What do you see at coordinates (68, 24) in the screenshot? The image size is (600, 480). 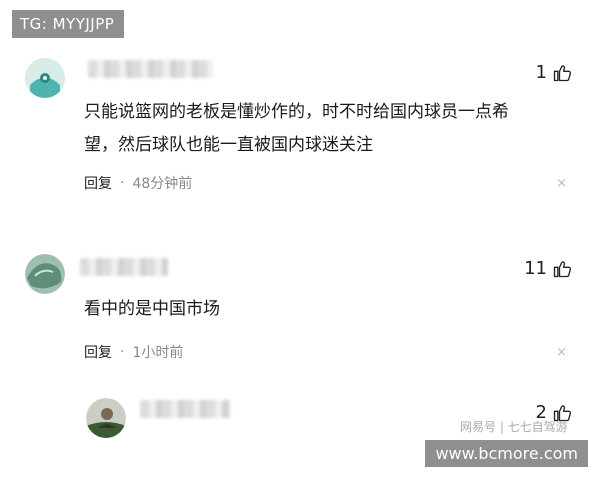 I see `tg-tag: TG: MYYJJPP` at bounding box center [68, 24].